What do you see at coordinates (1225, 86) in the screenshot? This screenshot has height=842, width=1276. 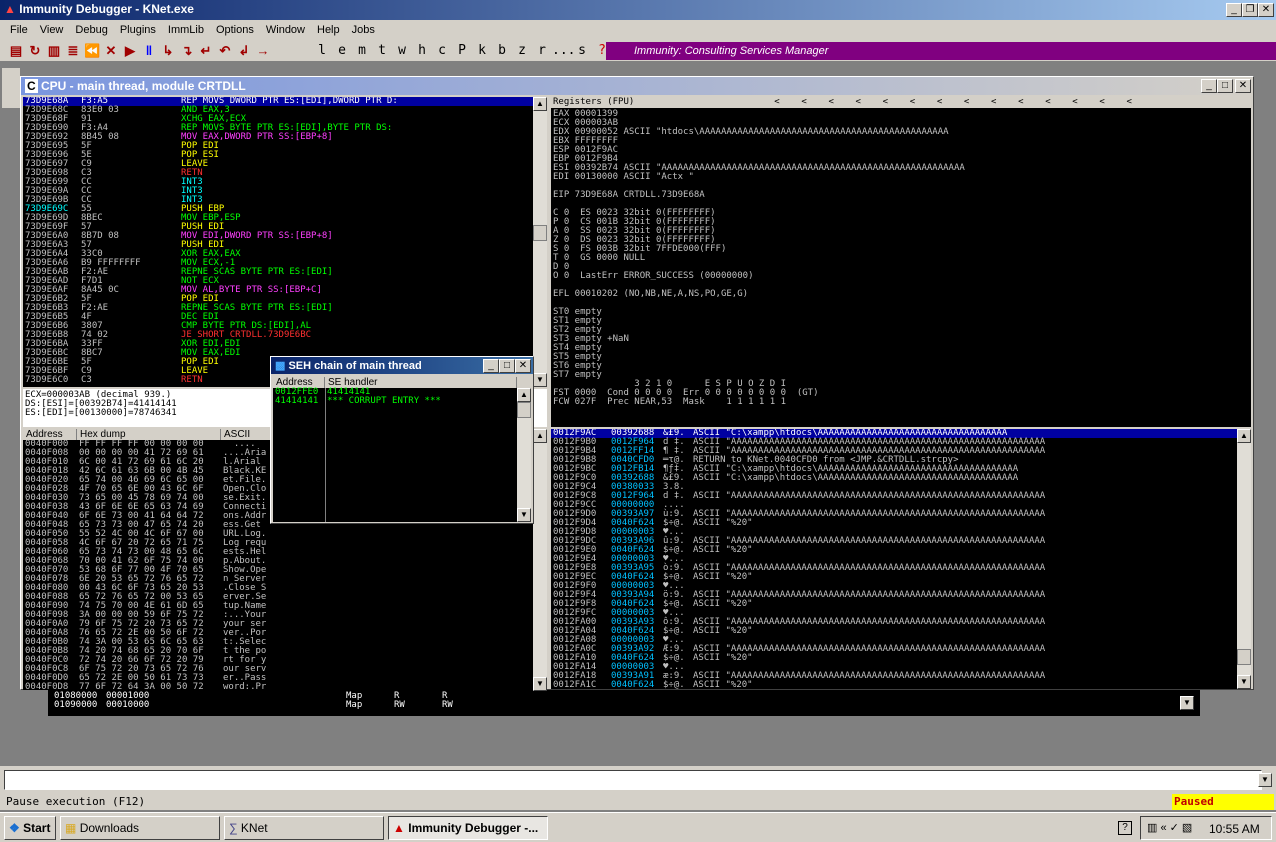 I see `cpu-maximize-button: □` at bounding box center [1225, 86].